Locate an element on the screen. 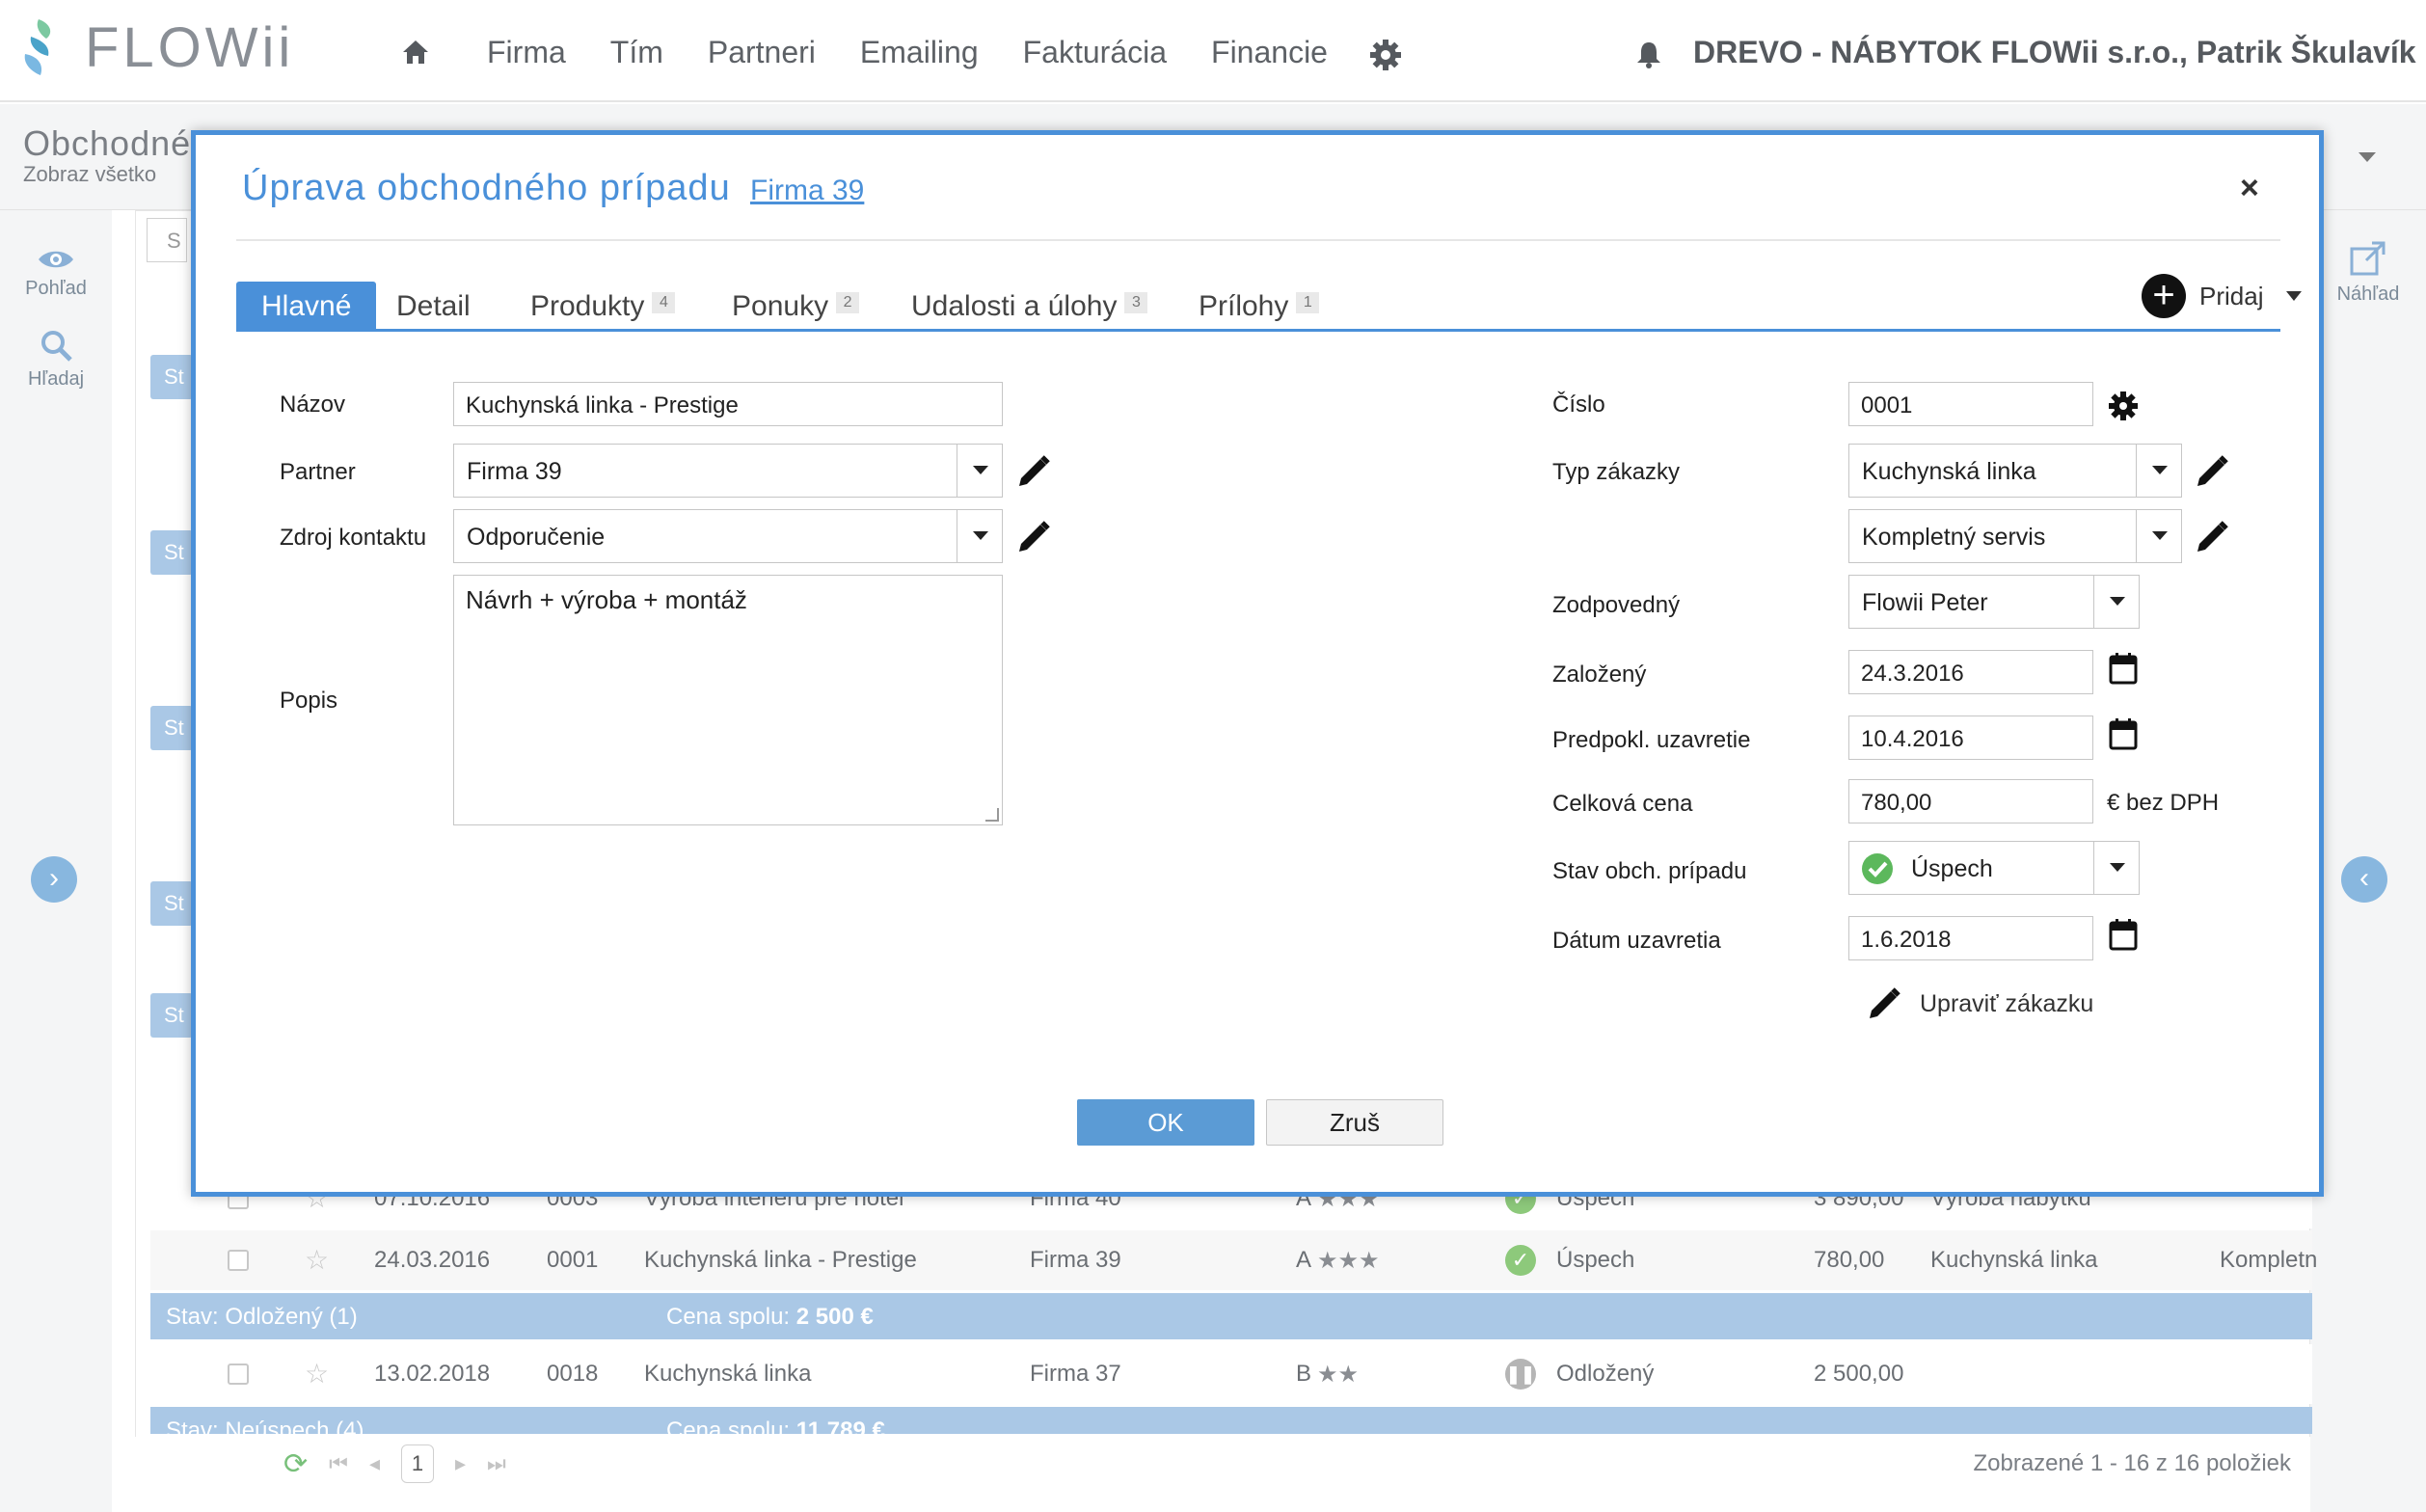  row-extra: Kompletn is located at coordinates (2269, 1260).